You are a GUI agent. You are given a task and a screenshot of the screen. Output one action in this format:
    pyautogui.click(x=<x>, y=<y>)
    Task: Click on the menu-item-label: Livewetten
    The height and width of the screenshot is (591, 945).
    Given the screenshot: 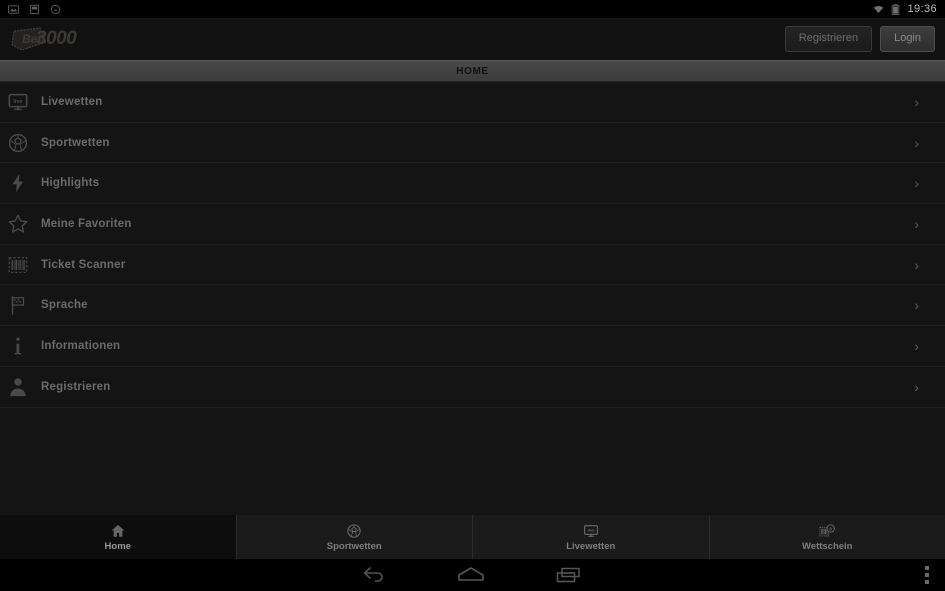 What is the action you would take?
    pyautogui.click(x=72, y=101)
    